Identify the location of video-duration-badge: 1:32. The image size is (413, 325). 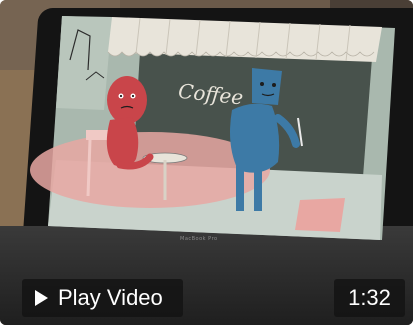
(369, 298).